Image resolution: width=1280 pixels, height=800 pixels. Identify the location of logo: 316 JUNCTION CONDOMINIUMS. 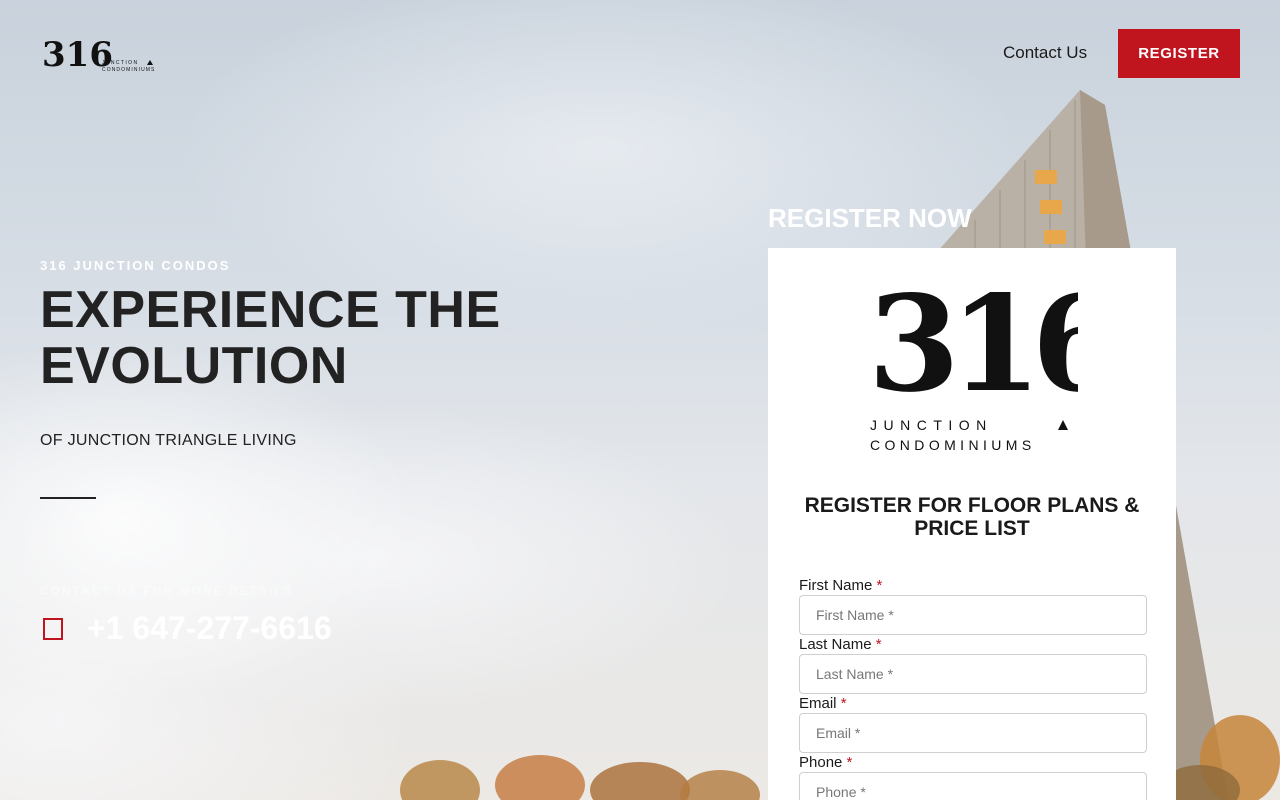
(101, 54).